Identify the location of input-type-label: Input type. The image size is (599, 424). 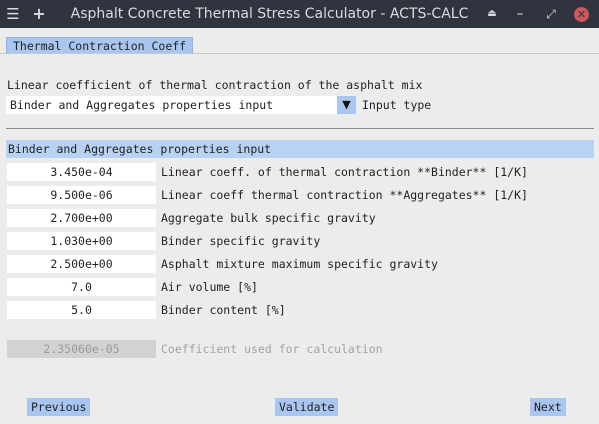
(397, 105).